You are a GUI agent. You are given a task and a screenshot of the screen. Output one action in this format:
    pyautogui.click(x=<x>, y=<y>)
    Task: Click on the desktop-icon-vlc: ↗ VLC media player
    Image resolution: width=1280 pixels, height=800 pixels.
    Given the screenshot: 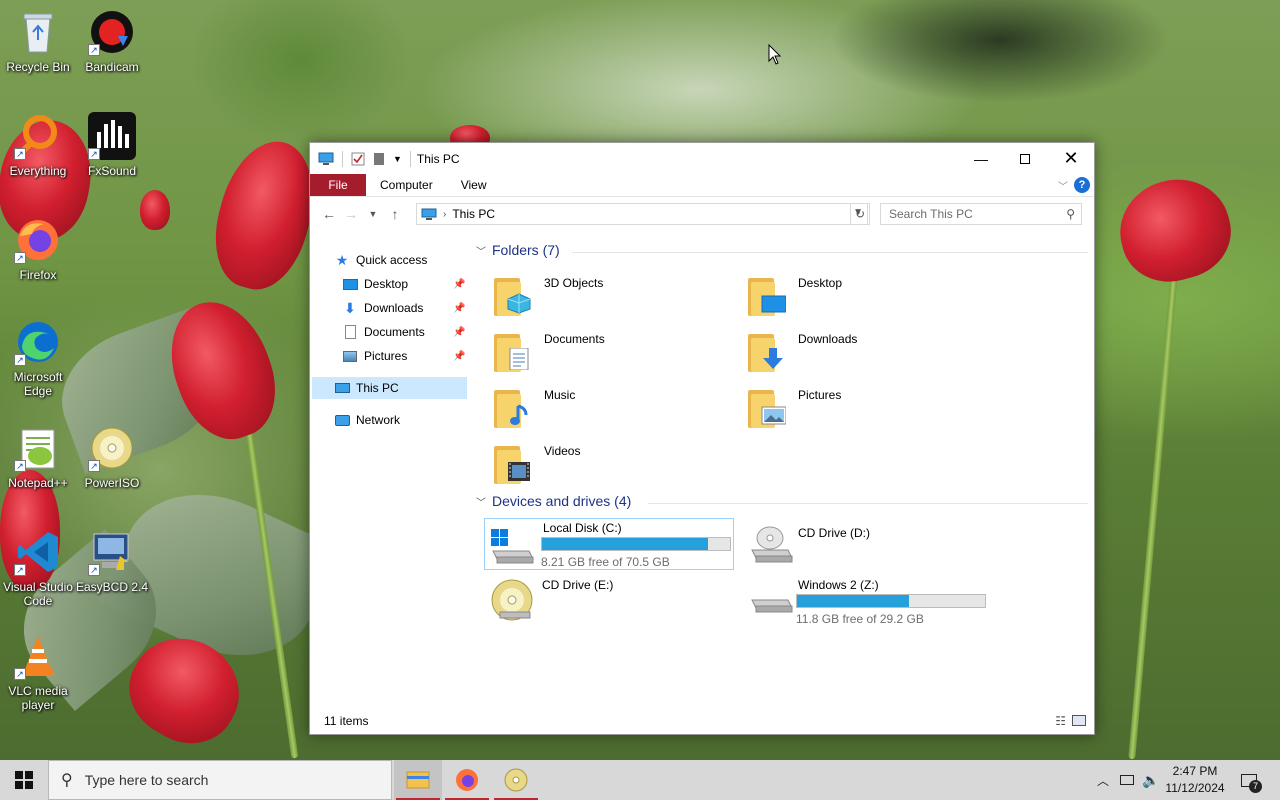 What is the action you would take?
    pyautogui.click(x=38, y=672)
    